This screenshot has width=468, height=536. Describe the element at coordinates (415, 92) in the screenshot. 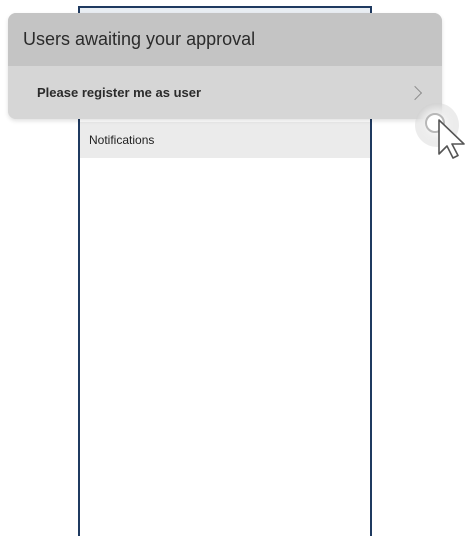

I see `chevron-right-icon` at that location.